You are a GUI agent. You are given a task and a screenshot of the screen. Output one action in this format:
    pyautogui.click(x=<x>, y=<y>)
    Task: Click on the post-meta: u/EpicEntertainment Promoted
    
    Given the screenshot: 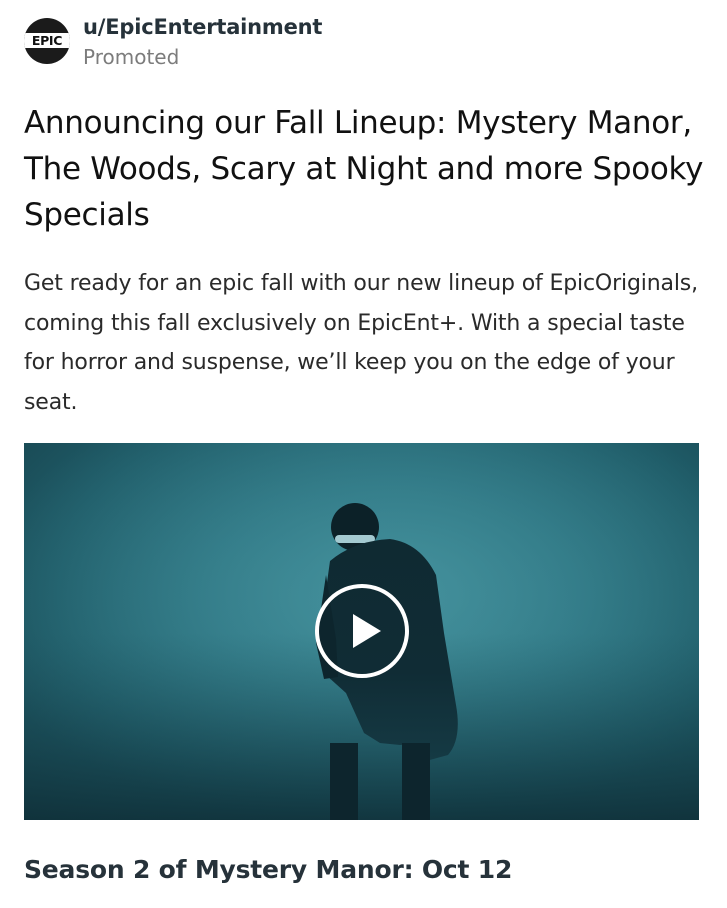 What is the action you would take?
    pyautogui.click(x=202, y=43)
    